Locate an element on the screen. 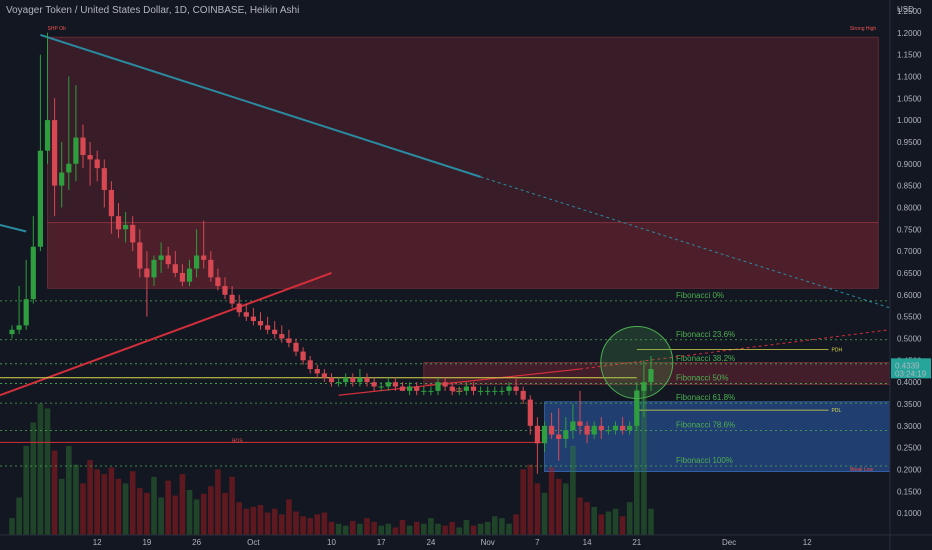 Image resolution: width=932 pixels, height=550 pixels. y-tick-label: 0.2000 is located at coordinates (909, 469).